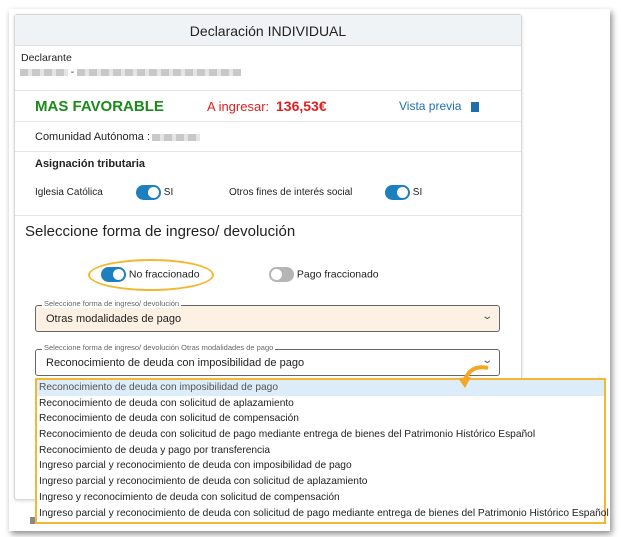  I want to click on option-label: No fraccionado, so click(164, 274).